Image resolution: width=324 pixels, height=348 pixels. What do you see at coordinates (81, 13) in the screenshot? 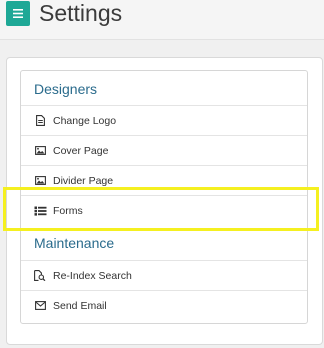
I see `page-title: Settings` at bounding box center [81, 13].